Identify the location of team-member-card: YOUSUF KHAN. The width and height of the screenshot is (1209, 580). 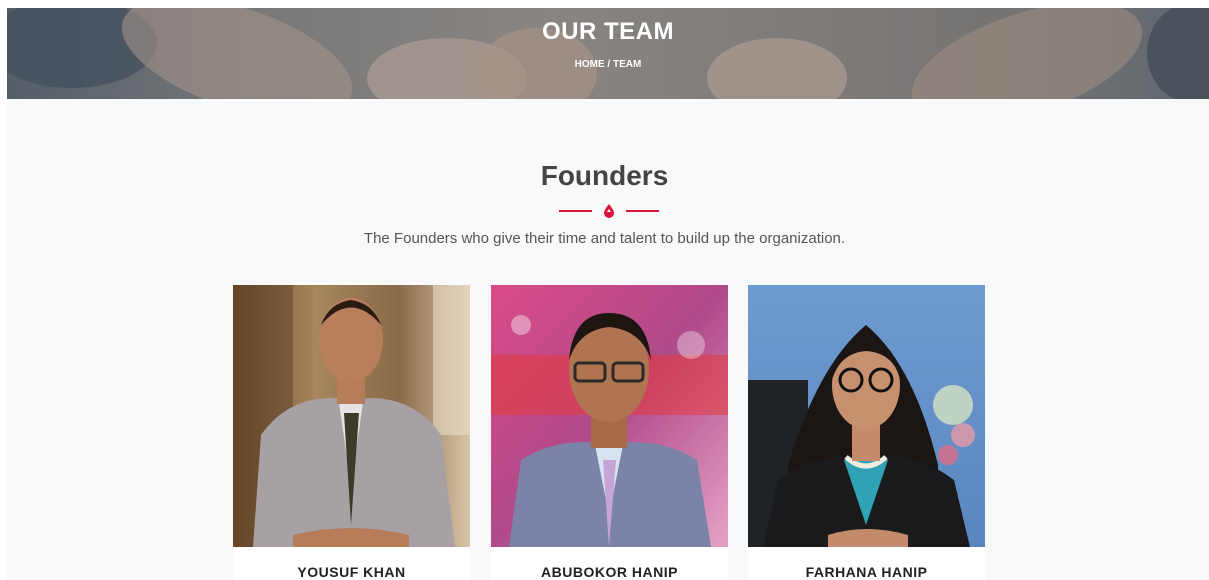
(351, 432).